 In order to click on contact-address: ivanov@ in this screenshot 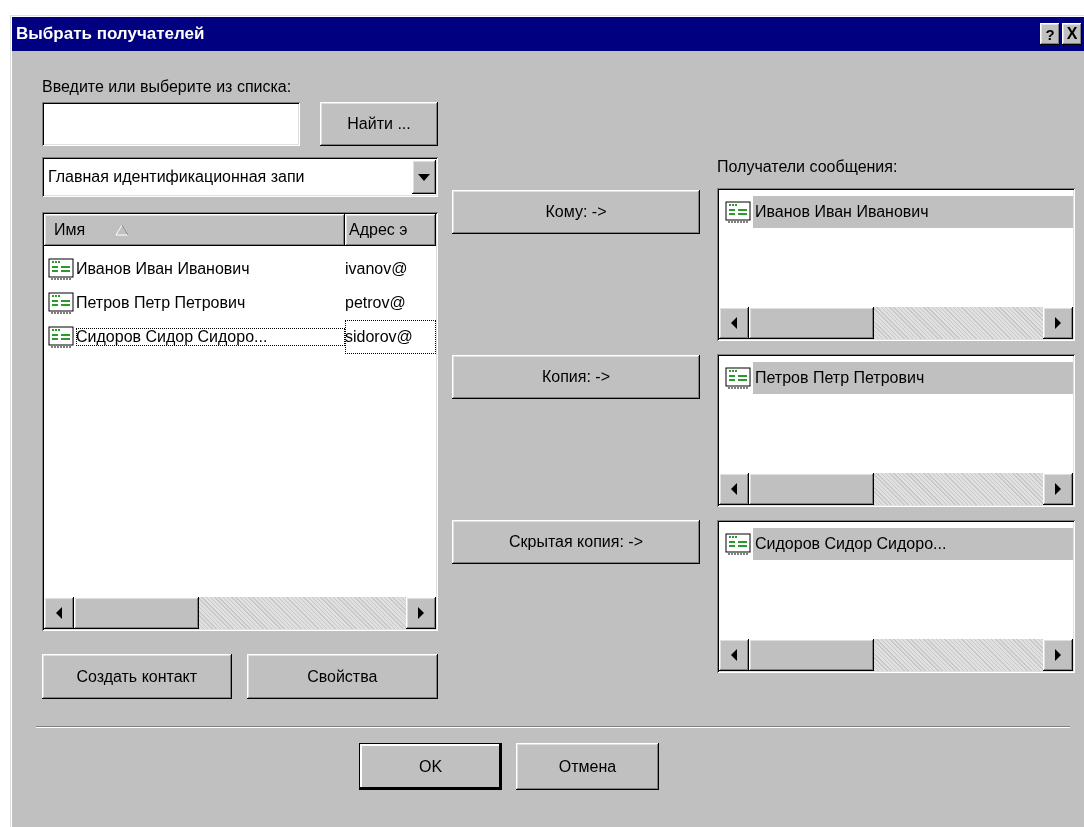, I will do `click(390, 269)`.